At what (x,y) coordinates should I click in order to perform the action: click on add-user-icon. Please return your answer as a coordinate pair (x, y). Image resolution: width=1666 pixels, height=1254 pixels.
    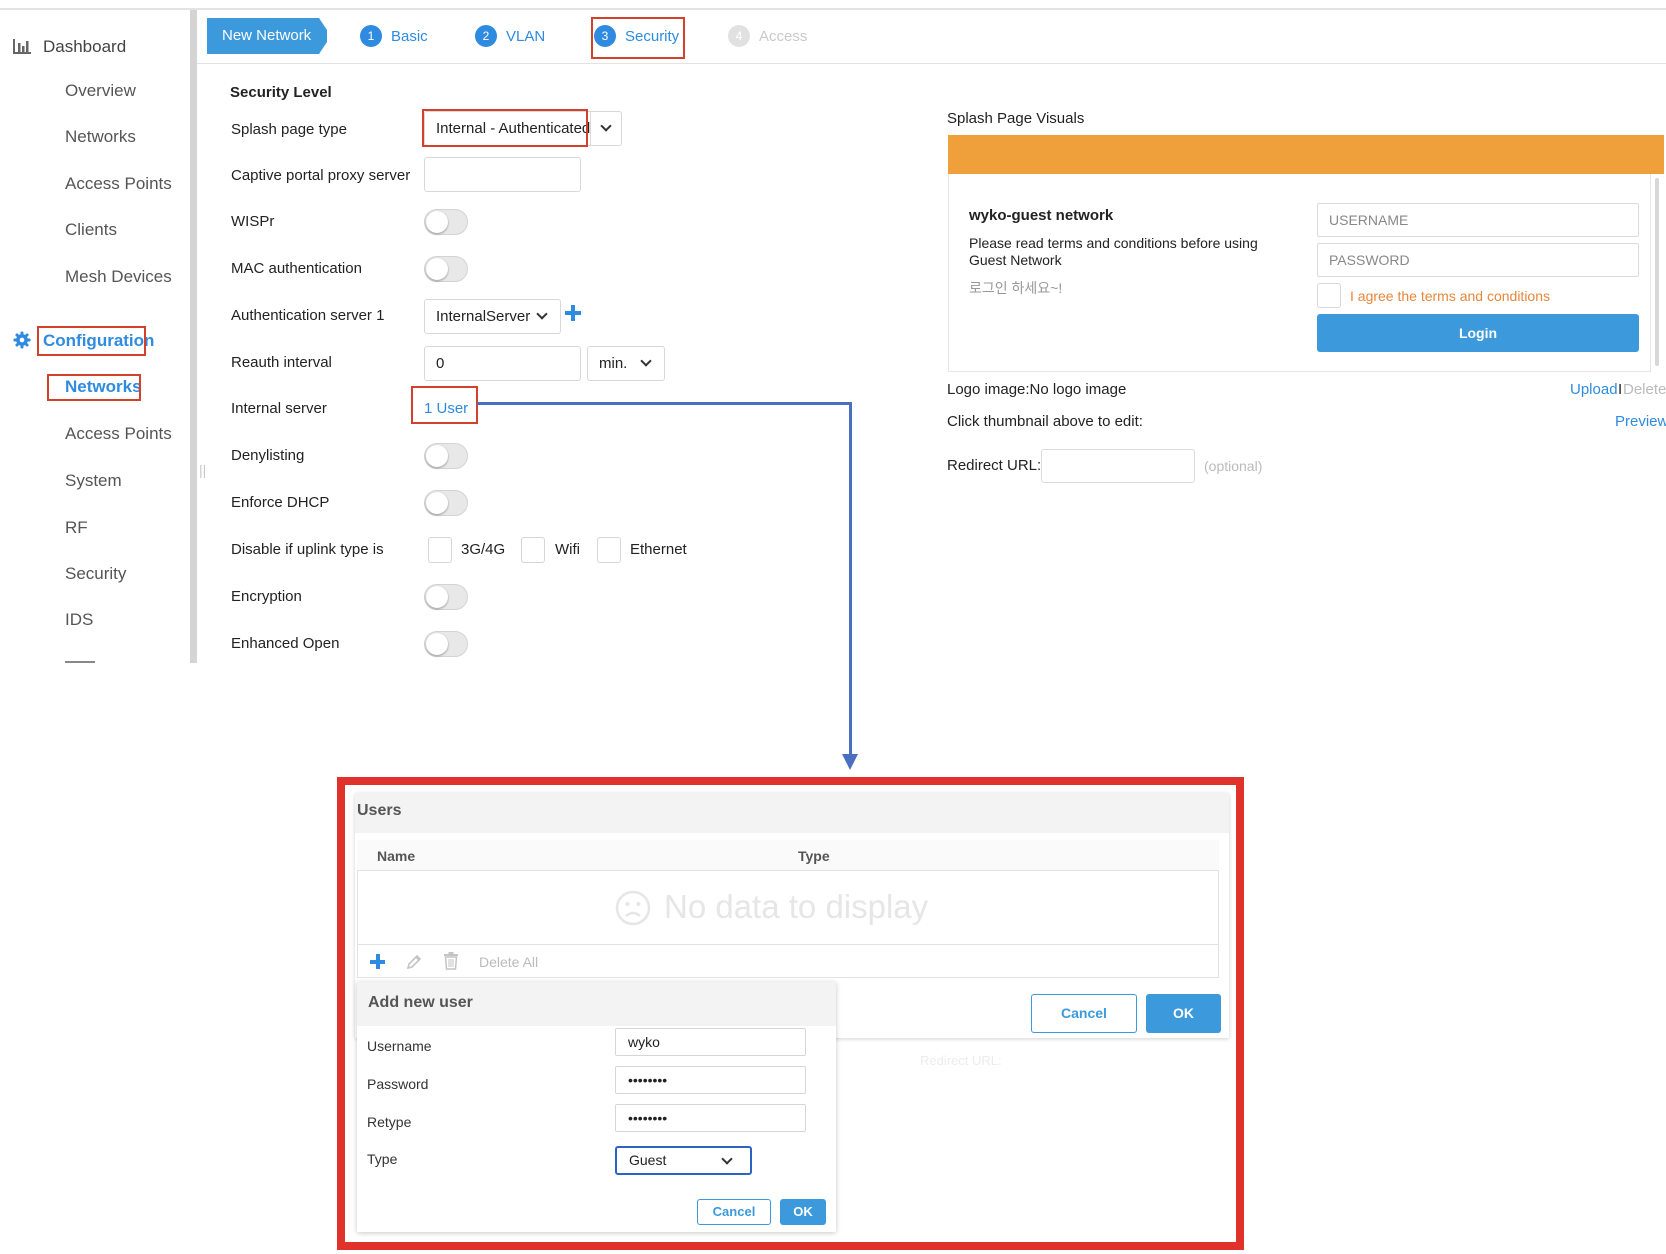
    Looking at the image, I should click on (377, 961).